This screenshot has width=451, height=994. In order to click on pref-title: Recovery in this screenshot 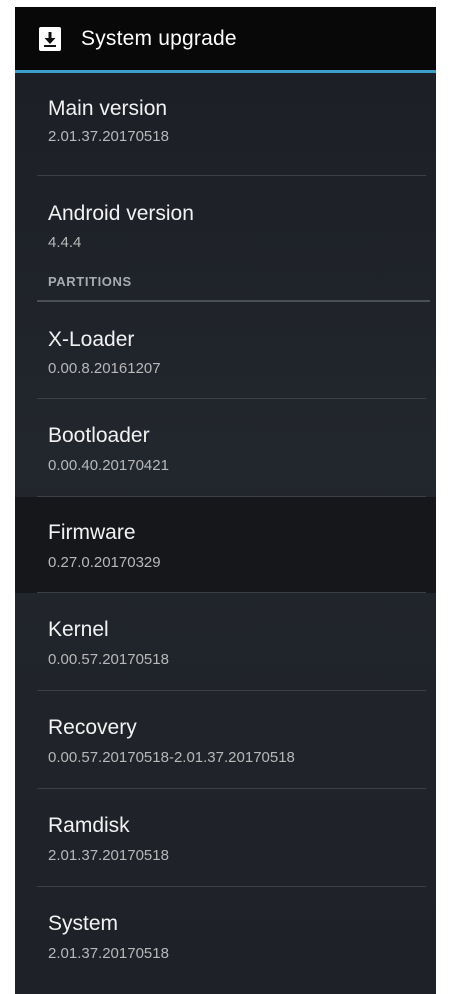, I will do `click(92, 727)`.